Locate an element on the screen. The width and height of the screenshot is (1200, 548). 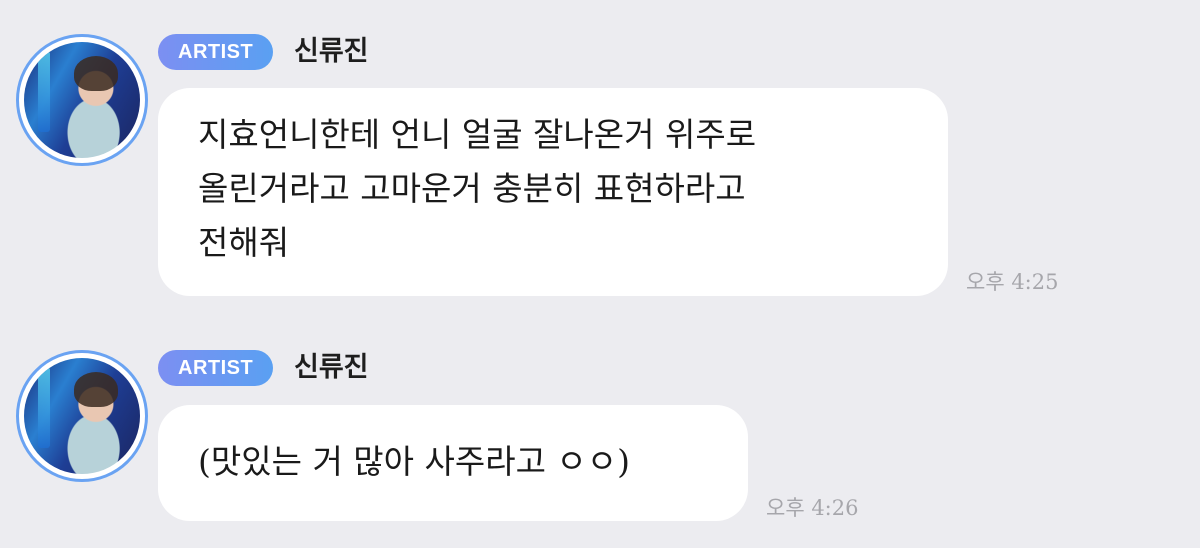
message-timestamp: 오후 4:26 is located at coordinates (812, 508).